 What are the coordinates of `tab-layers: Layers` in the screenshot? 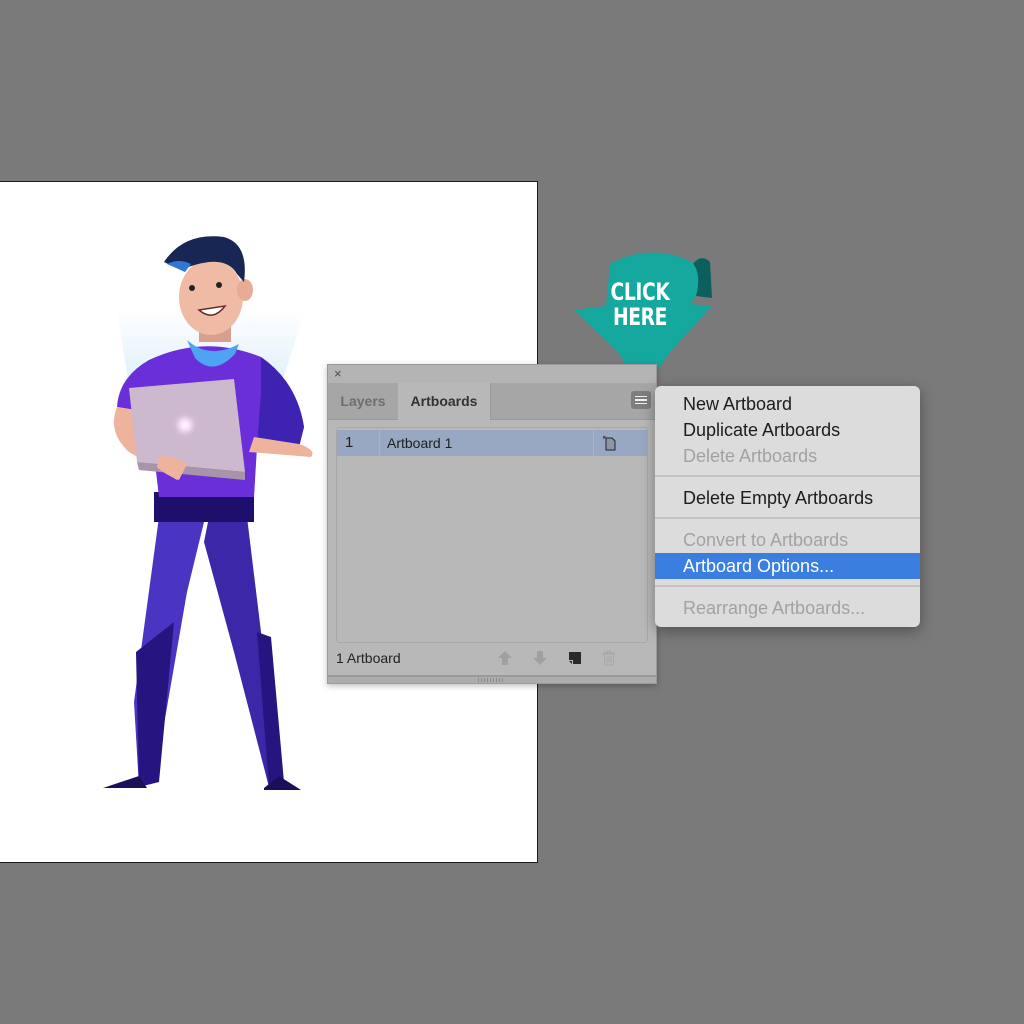 It's located at (363, 401).